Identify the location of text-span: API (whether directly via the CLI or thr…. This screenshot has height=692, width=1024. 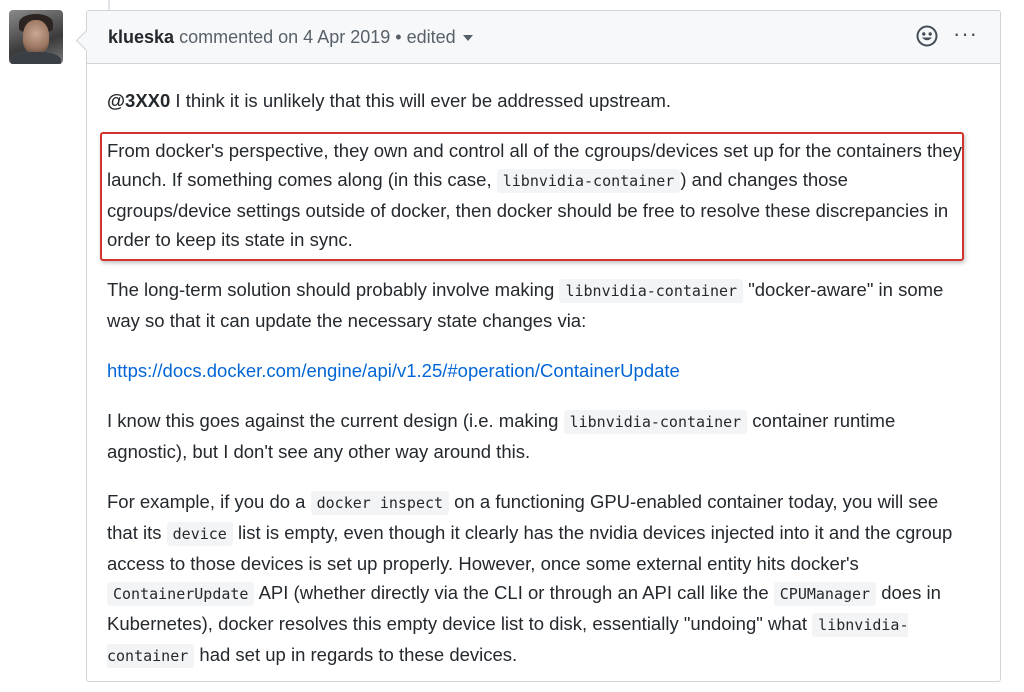
(514, 592).